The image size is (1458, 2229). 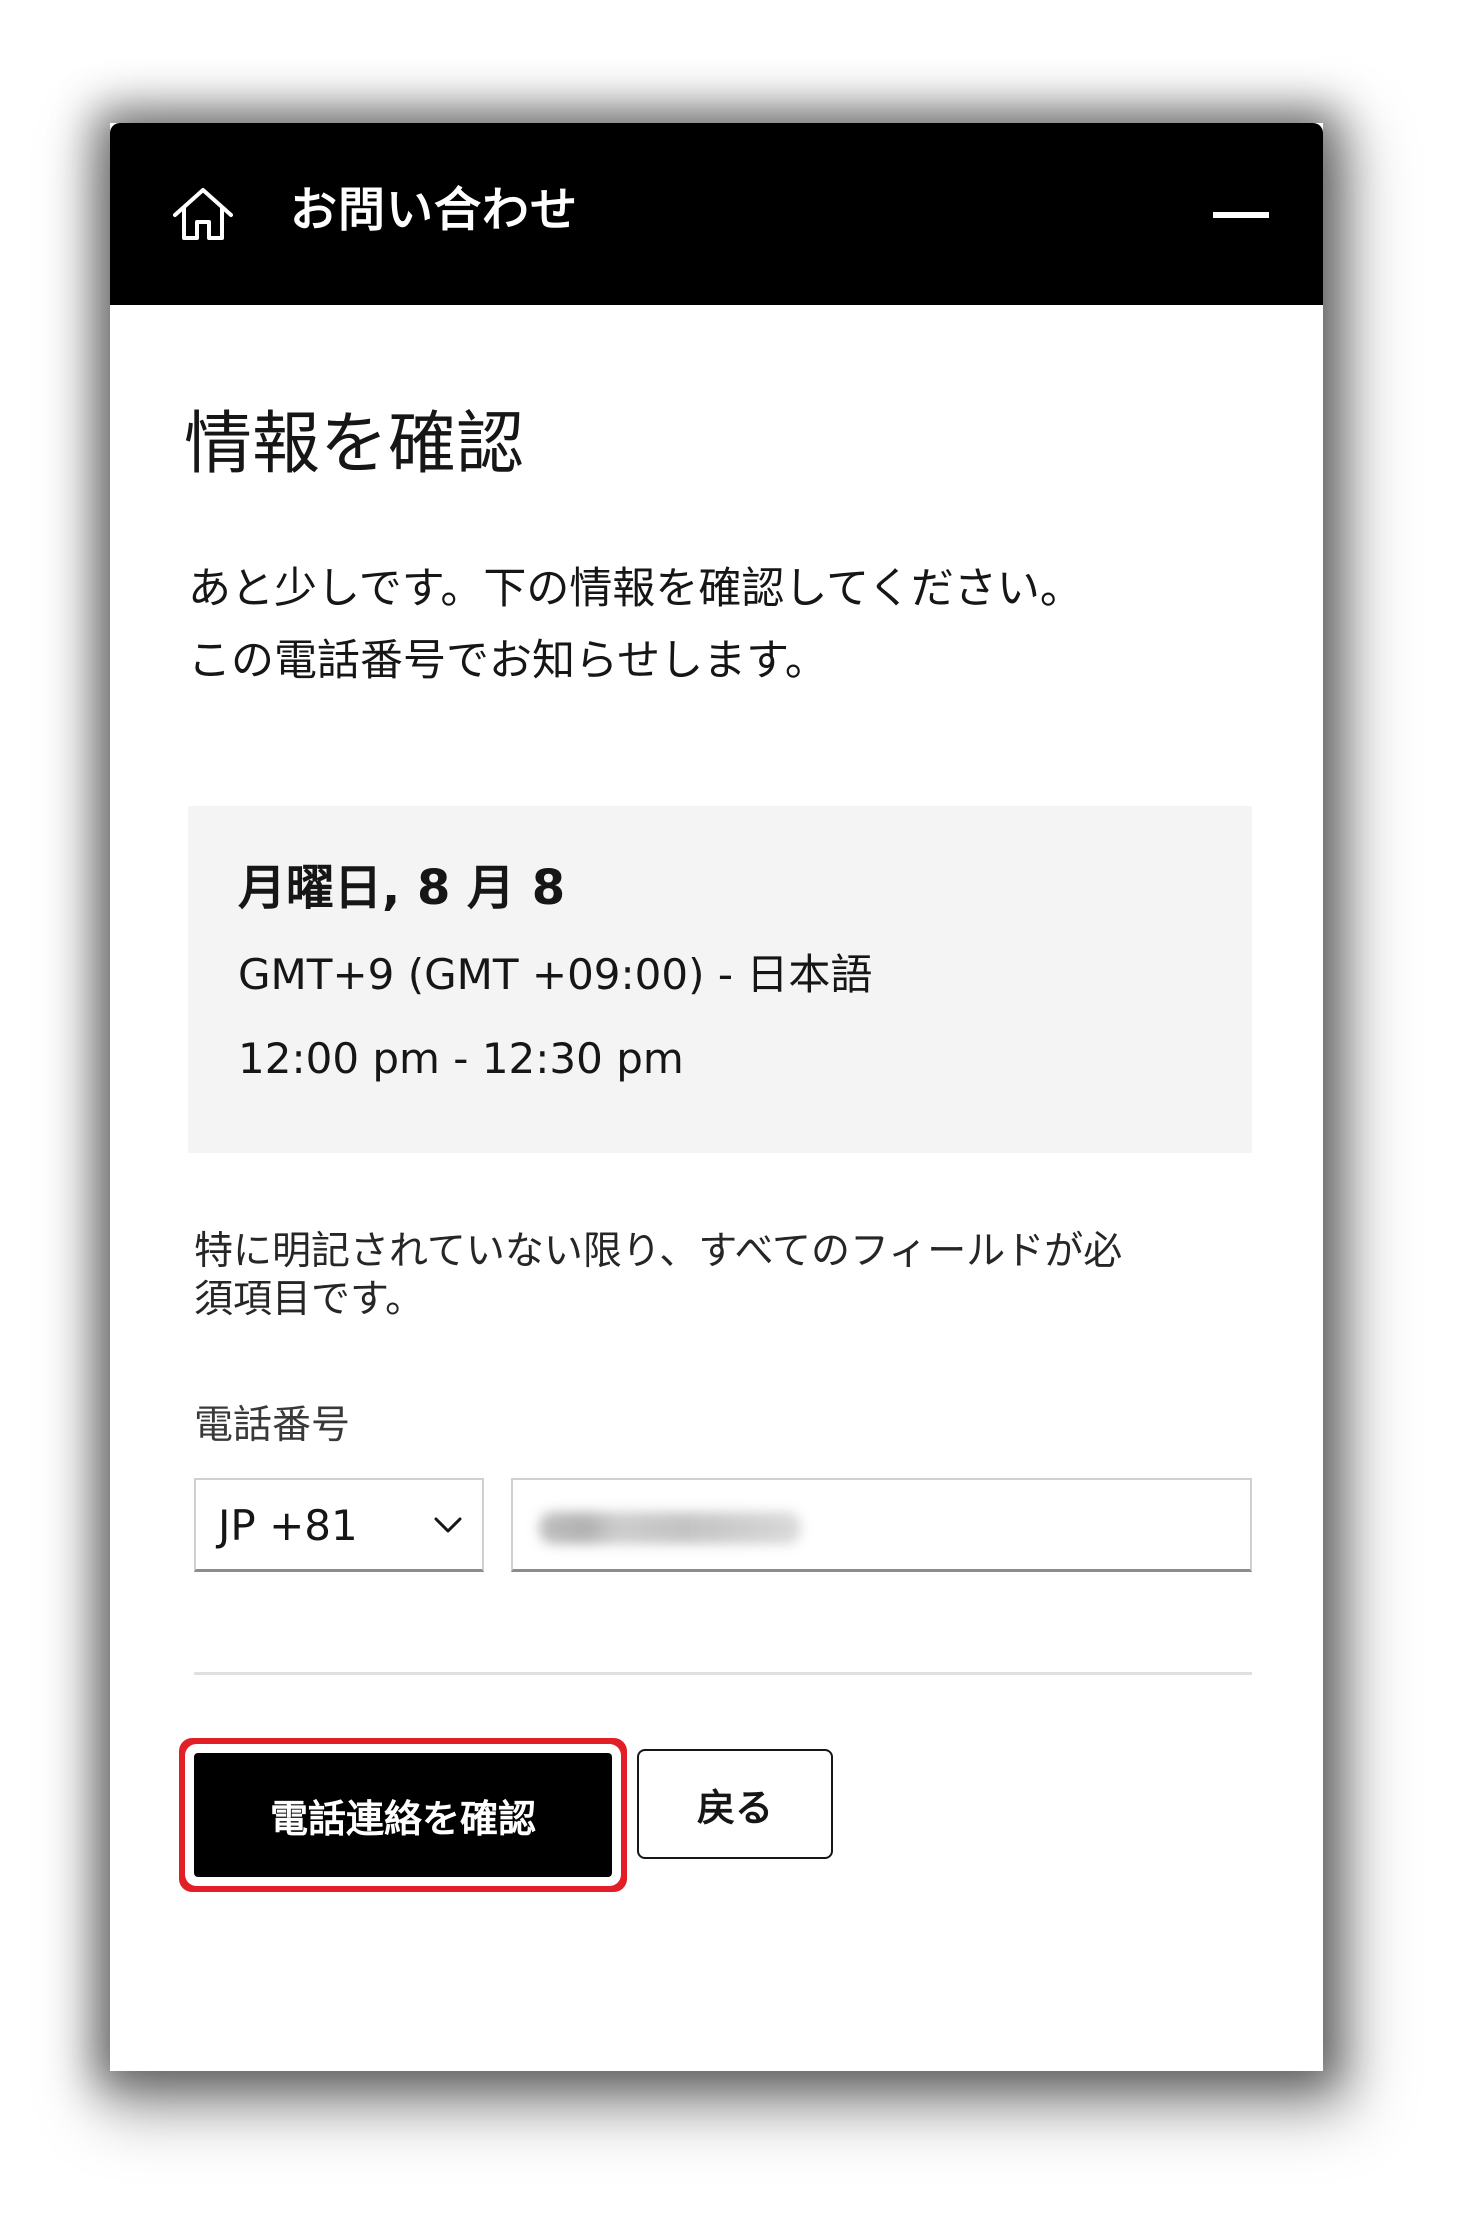 What do you see at coordinates (461, 1058) in the screenshot?
I see `appointment-time: 12:00 pm - 12:30 pm` at bounding box center [461, 1058].